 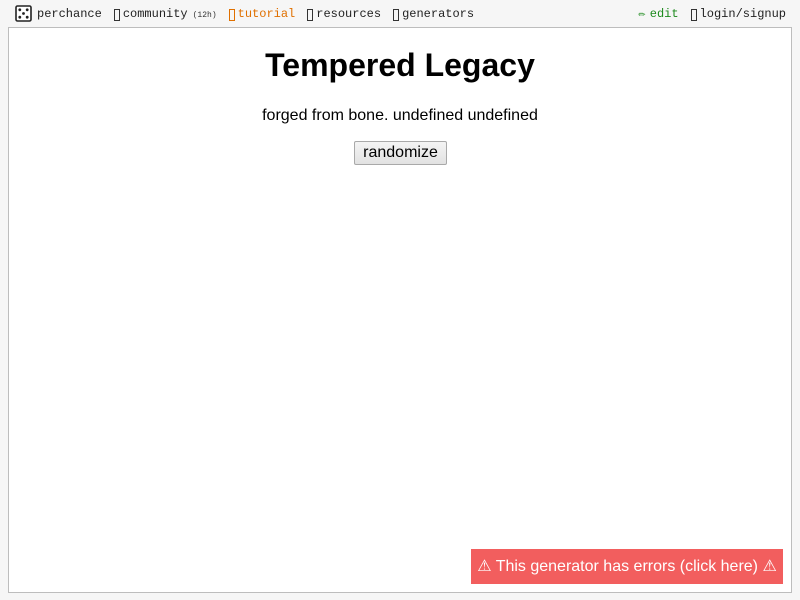 I want to click on community-activity-badge: (12h), so click(x=204, y=15).